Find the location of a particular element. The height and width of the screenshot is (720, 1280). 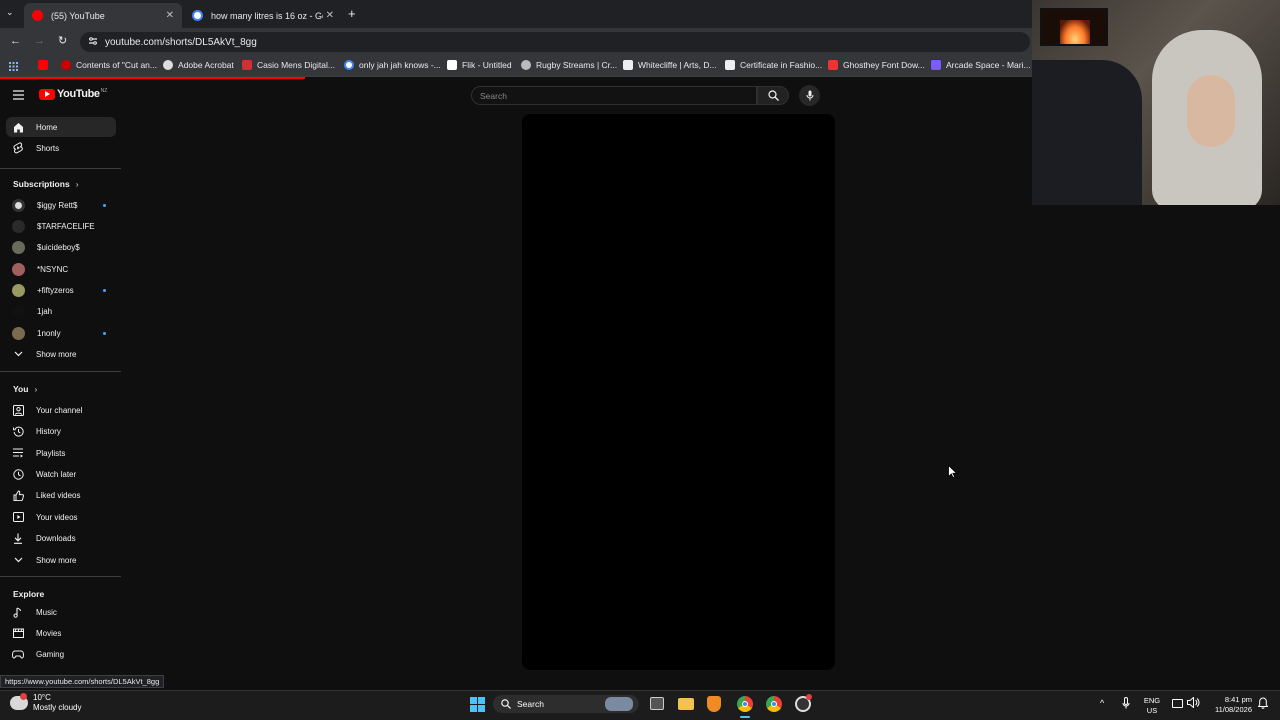

sidebar-subscription: $uicideboy$ is located at coordinates (61, 247).